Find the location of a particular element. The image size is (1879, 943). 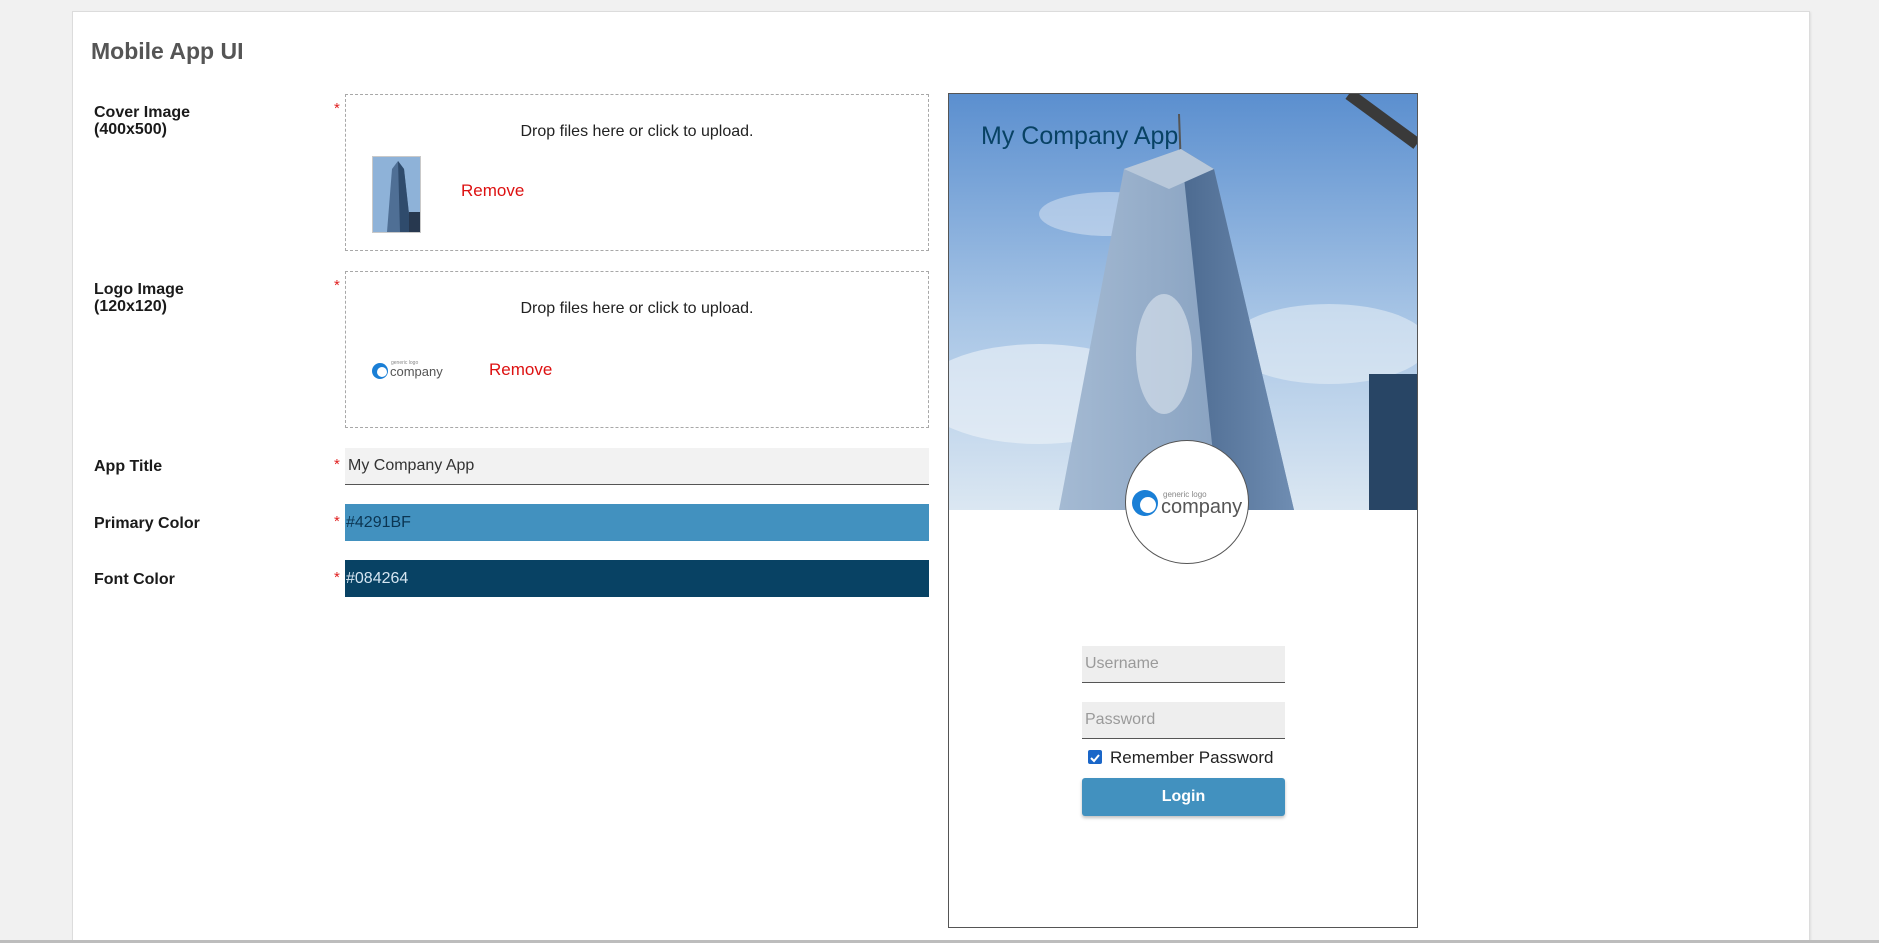

logo-dropzone-message: Drop files here or click to upload. is located at coordinates (637, 308).